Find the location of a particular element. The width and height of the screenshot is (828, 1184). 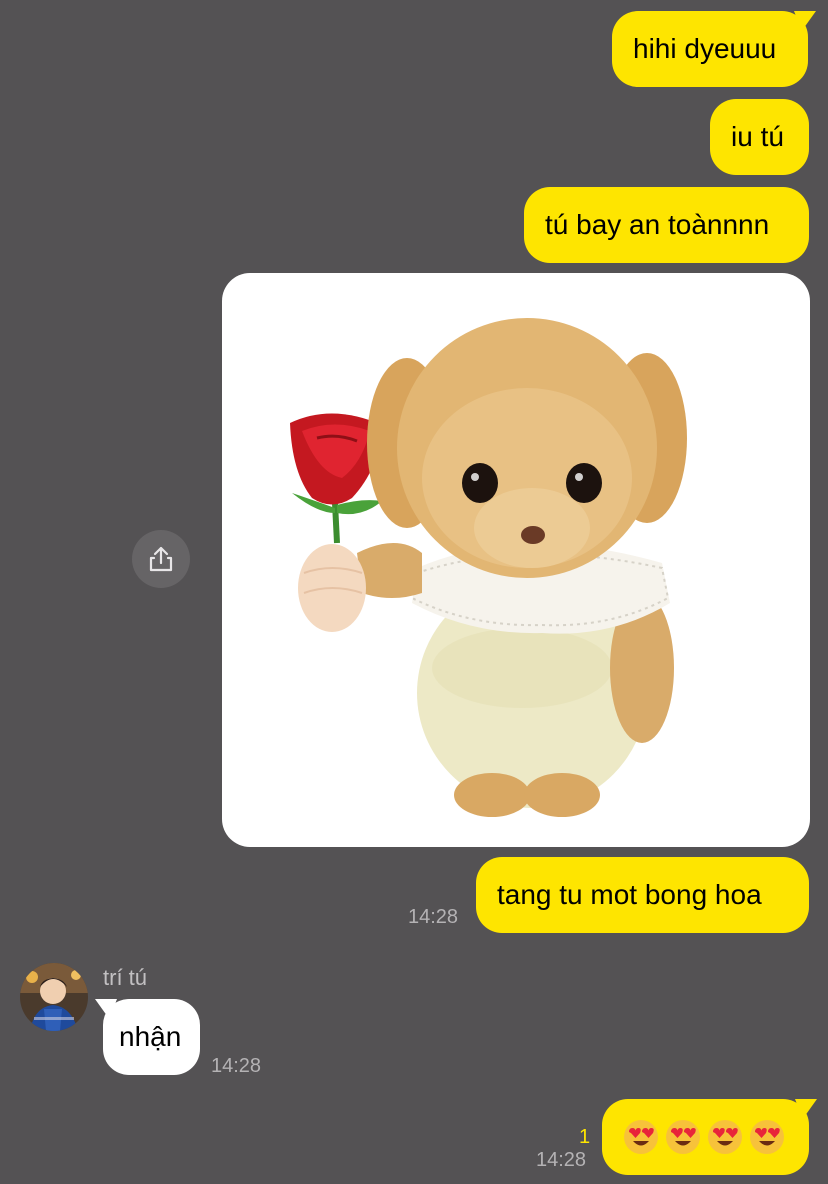

avatar is located at coordinates (54, 997).